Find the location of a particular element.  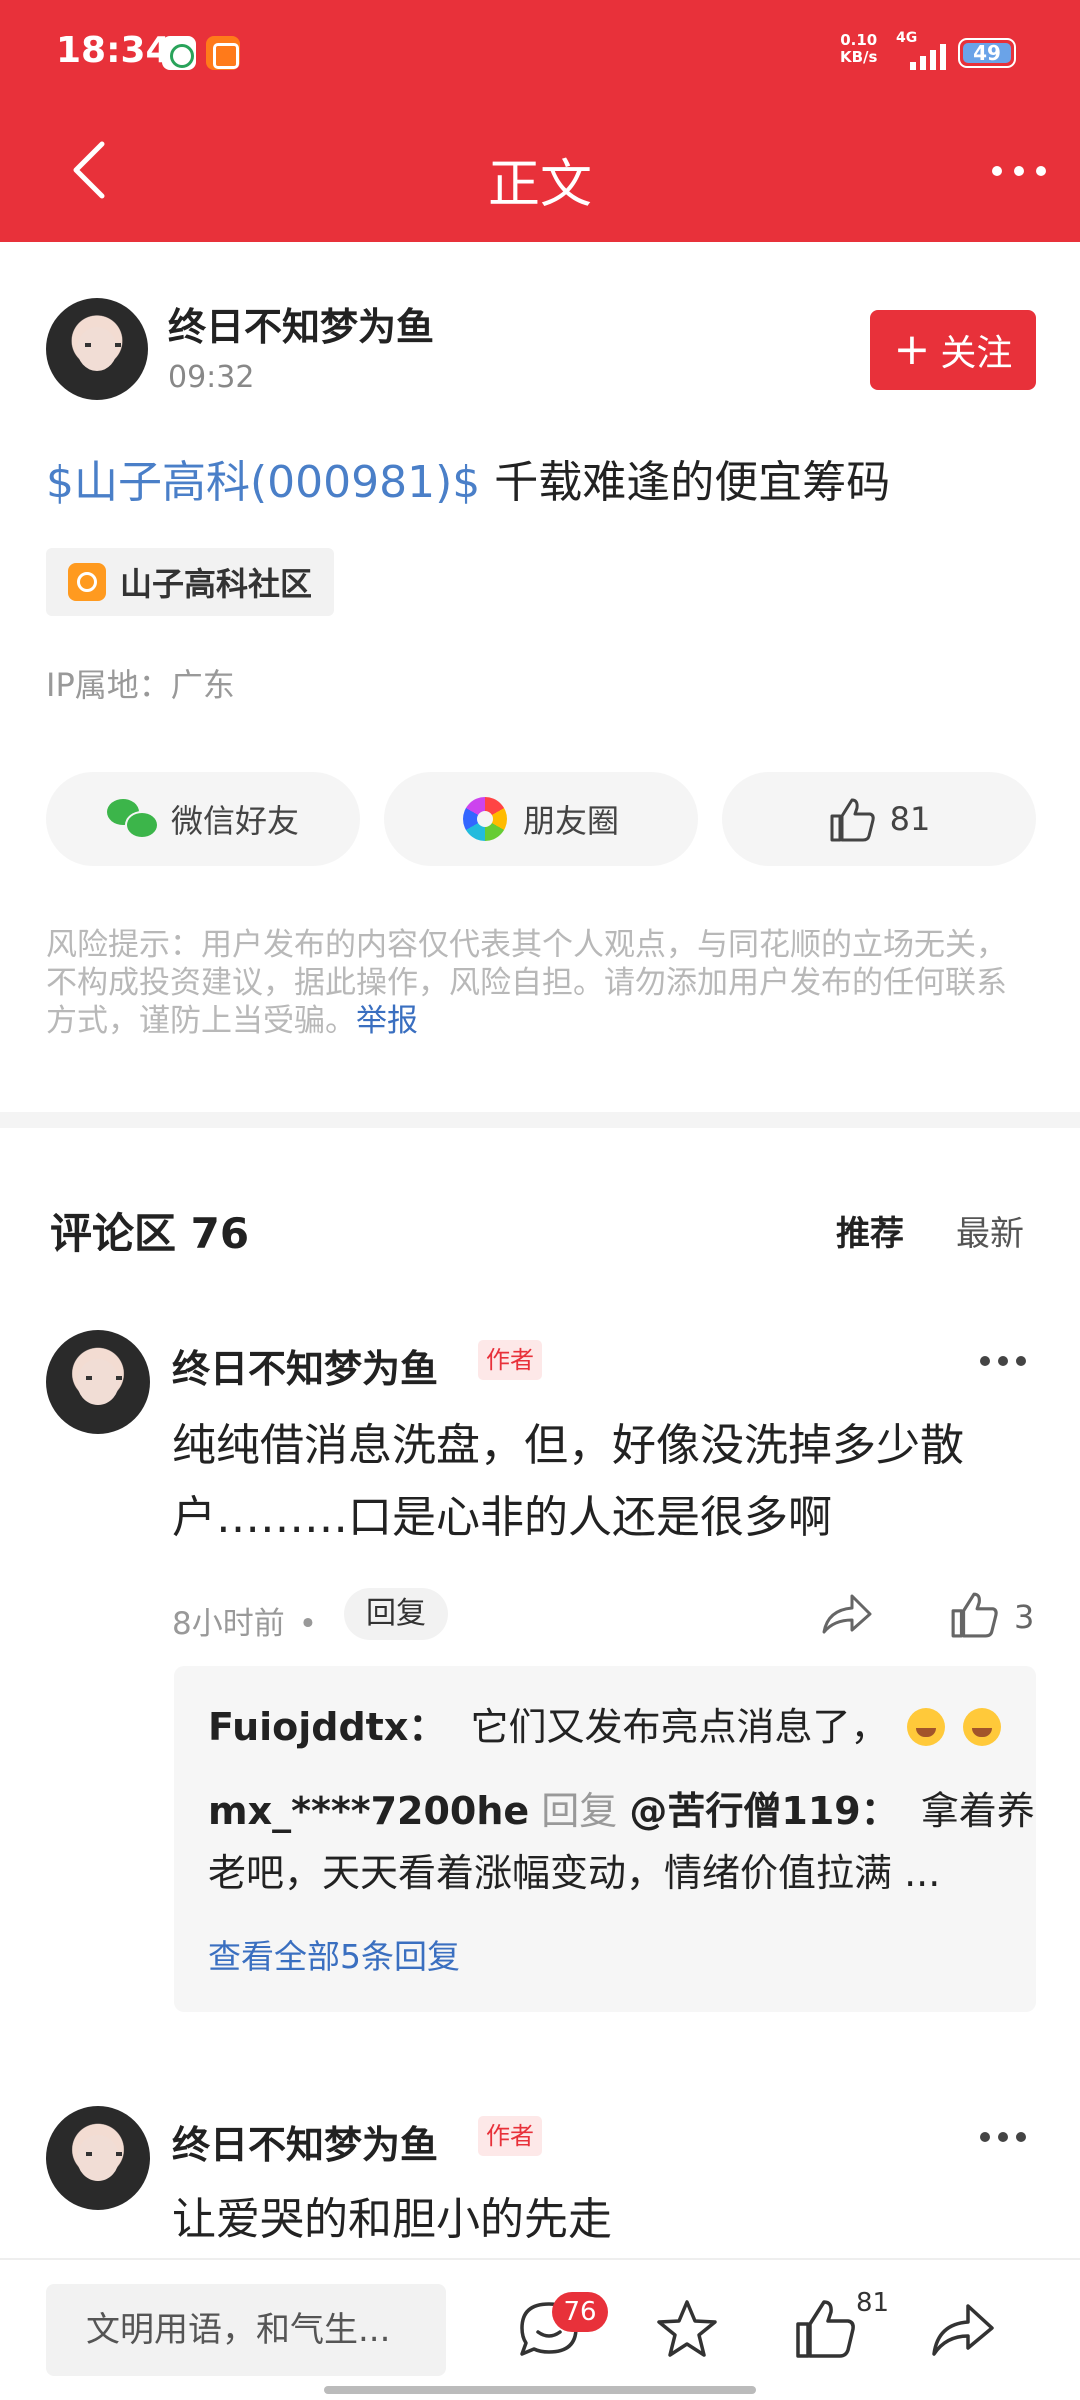

reply-item: Fuiojddtx： 它们又发布亮点消息了， is located at coordinates (604, 1723).